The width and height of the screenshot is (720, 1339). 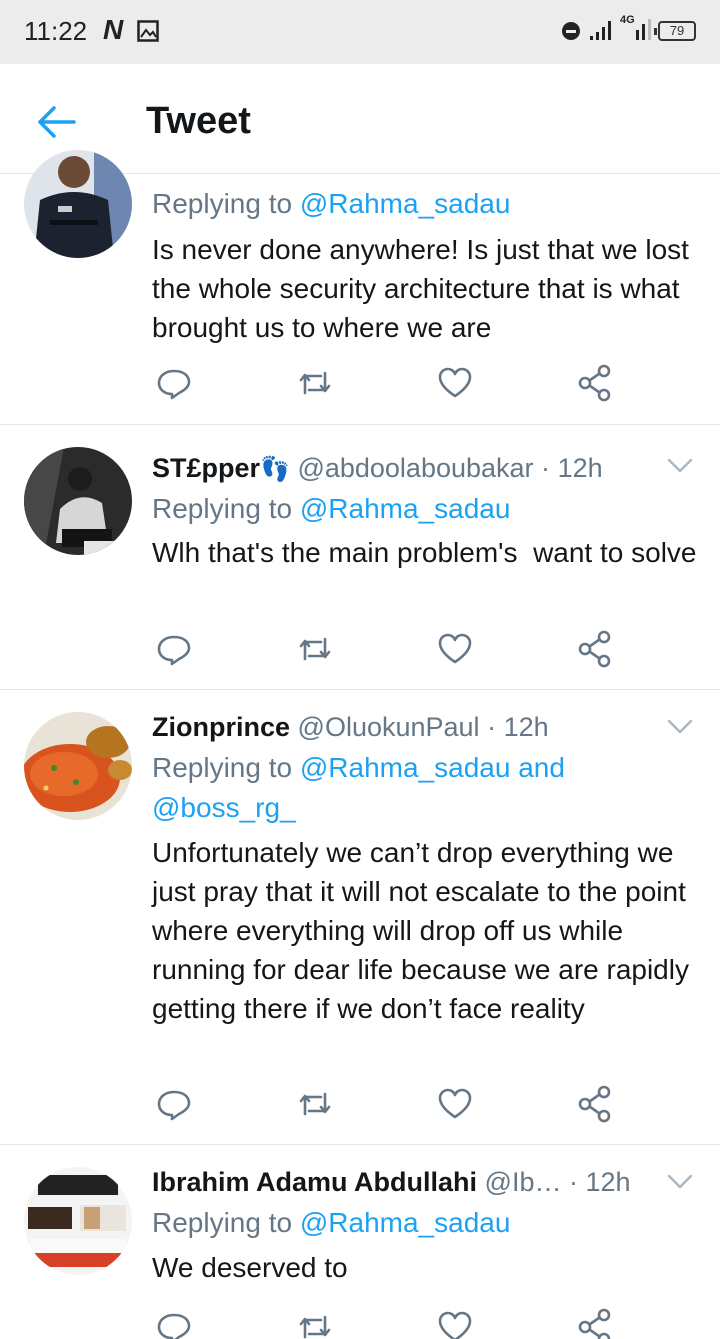 What do you see at coordinates (429, 788) in the screenshot?
I see `replying-to: Replying to @Rahma_sadau and @boss_rg_` at bounding box center [429, 788].